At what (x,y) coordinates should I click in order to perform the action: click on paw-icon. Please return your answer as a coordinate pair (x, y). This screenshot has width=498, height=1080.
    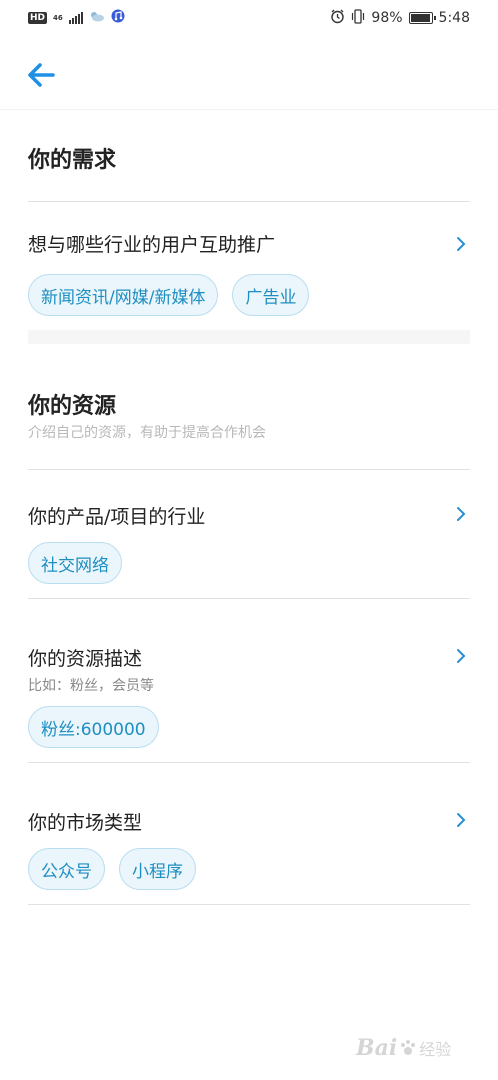
    Looking at the image, I should click on (408, 1047).